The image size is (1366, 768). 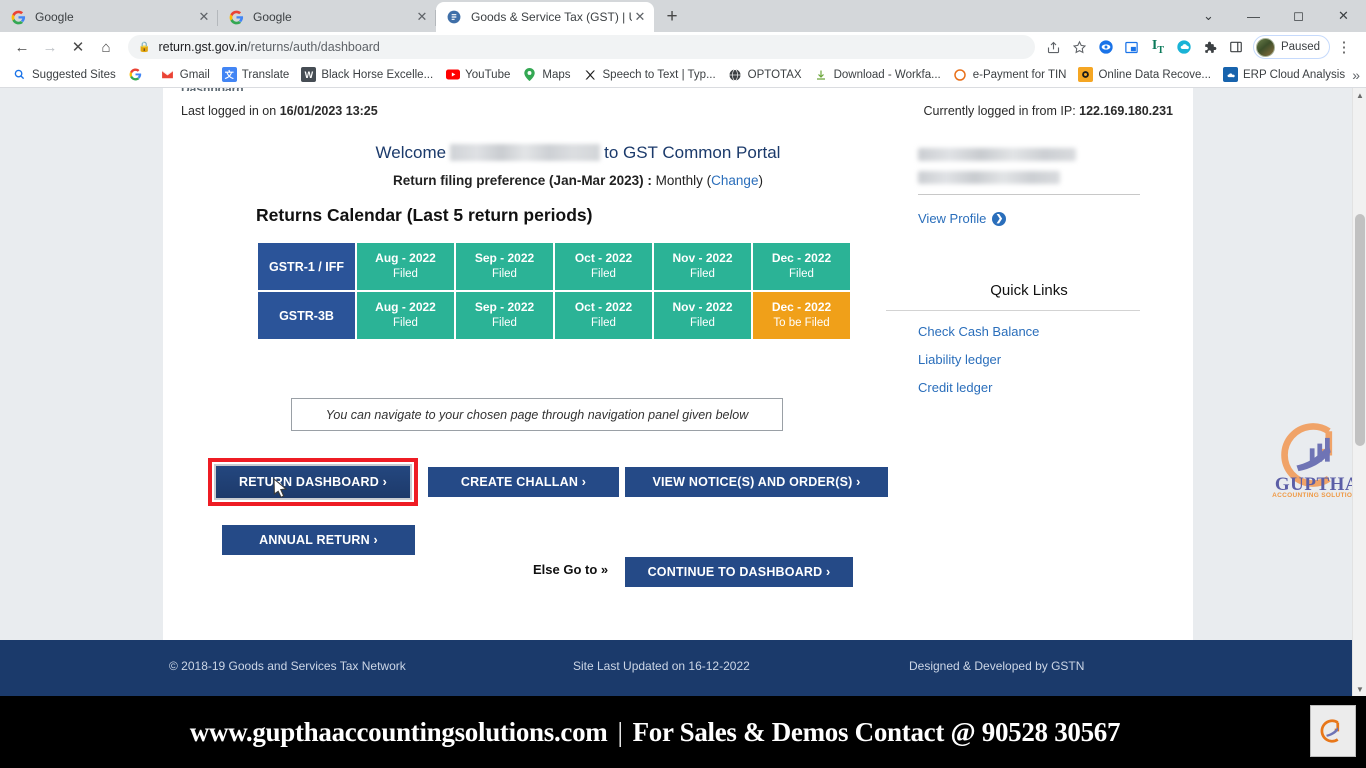 I want to click on bookmark-label: e-Payment for TIN, so click(x=1019, y=74).